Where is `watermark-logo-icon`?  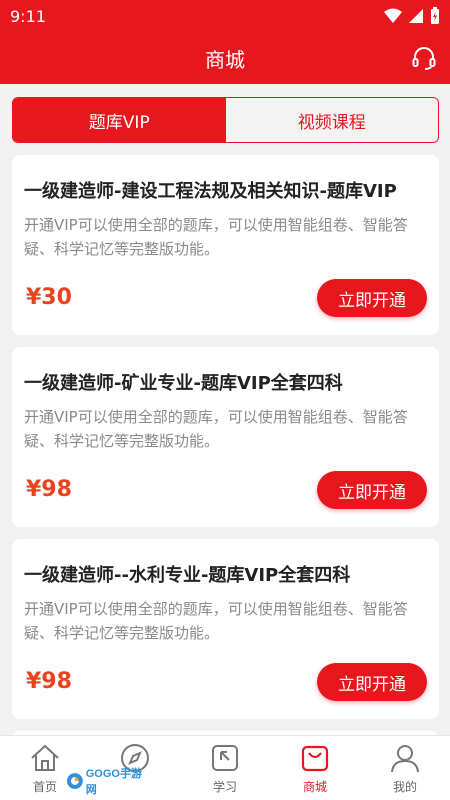
watermark-logo-icon is located at coordinates (74, 781).